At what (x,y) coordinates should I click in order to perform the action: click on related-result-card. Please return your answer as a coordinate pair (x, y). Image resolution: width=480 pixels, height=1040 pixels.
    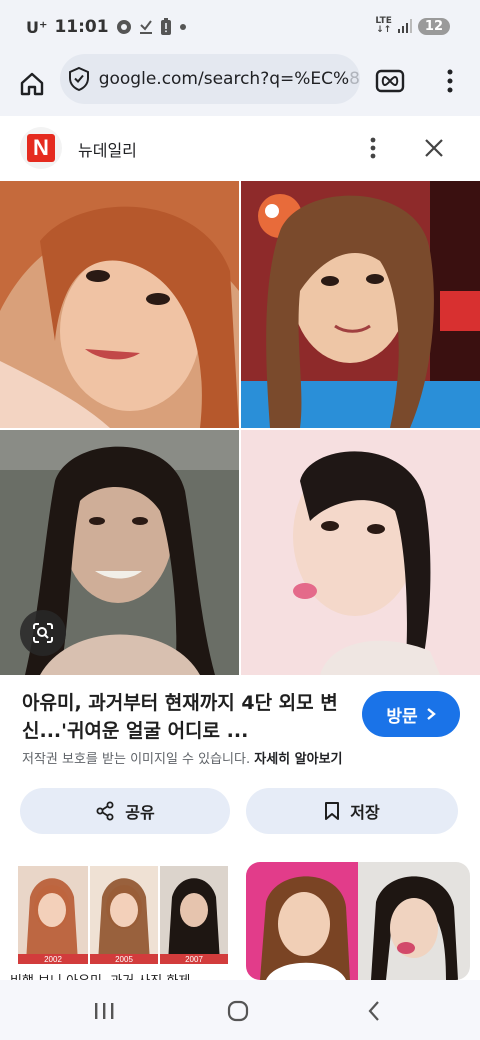
    Looking at the image, I should click on (358, 921).